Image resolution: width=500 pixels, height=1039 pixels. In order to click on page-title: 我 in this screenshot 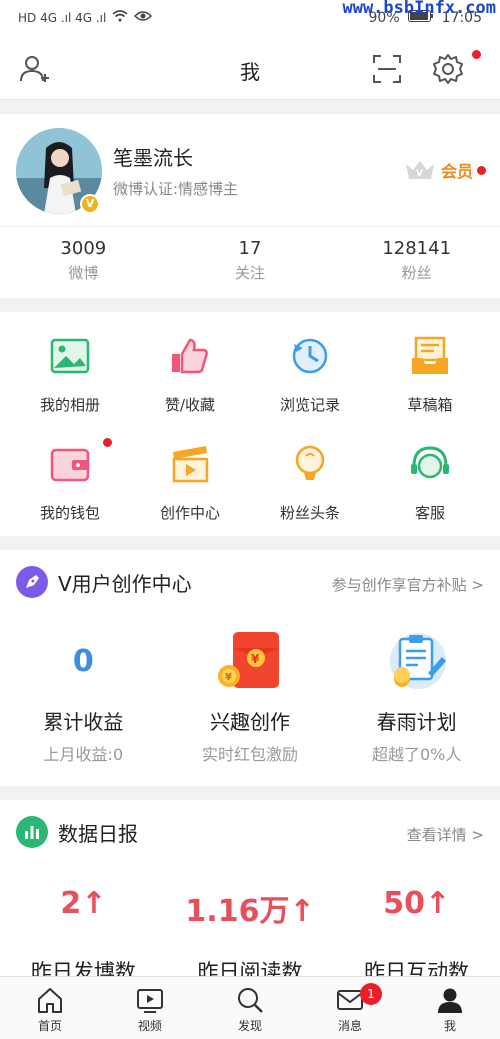, I will do `click(250, 72)`.